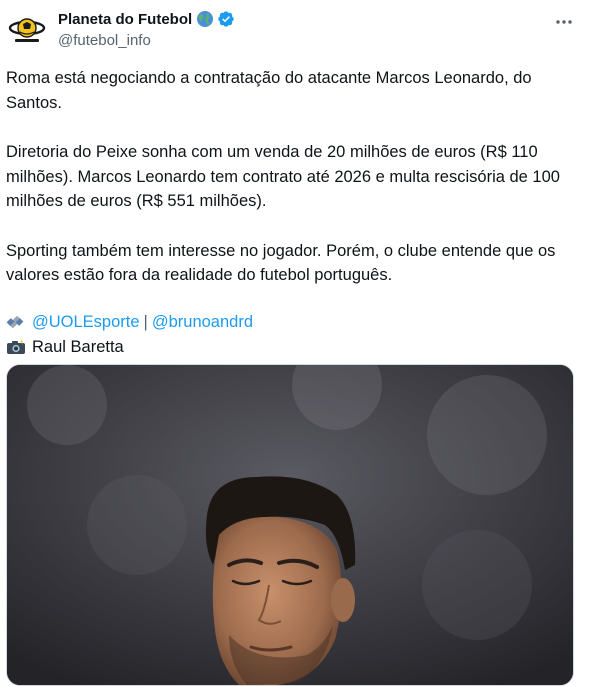 The image size is (592, 686). What do you see at coordinates (205, 19) in the screenshot?
I see `globe-icon` at bounding box center [205, 19].